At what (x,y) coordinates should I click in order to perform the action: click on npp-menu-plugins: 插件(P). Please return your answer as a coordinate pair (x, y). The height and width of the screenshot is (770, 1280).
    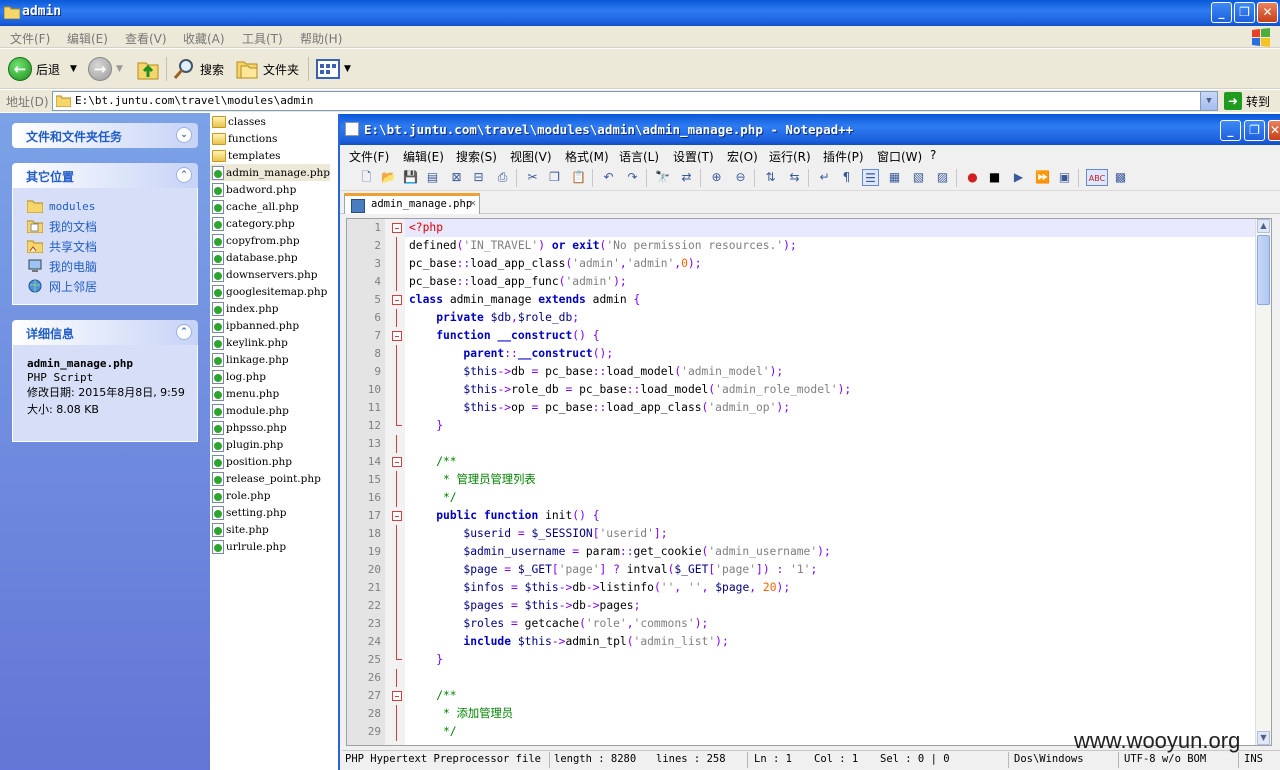
    Looking at the image, I should click on (843, 156).